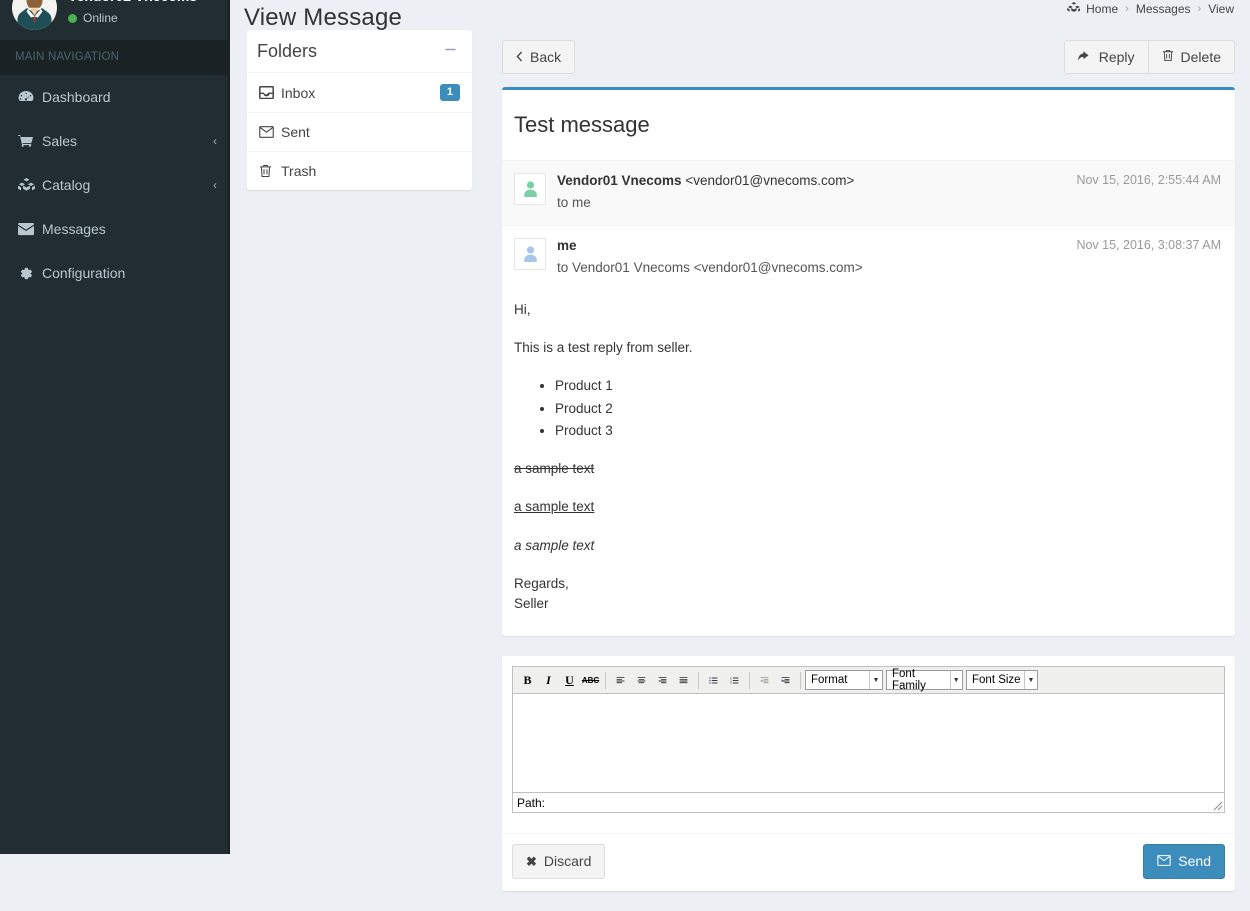 Image resolution: width=1250 pixels, height=911 pixels. What do you see at coordinates (619, 181) in the screenshot?
I see `message-from-name: Vendor01 Vnecoms` at bounding box center [619, 181].